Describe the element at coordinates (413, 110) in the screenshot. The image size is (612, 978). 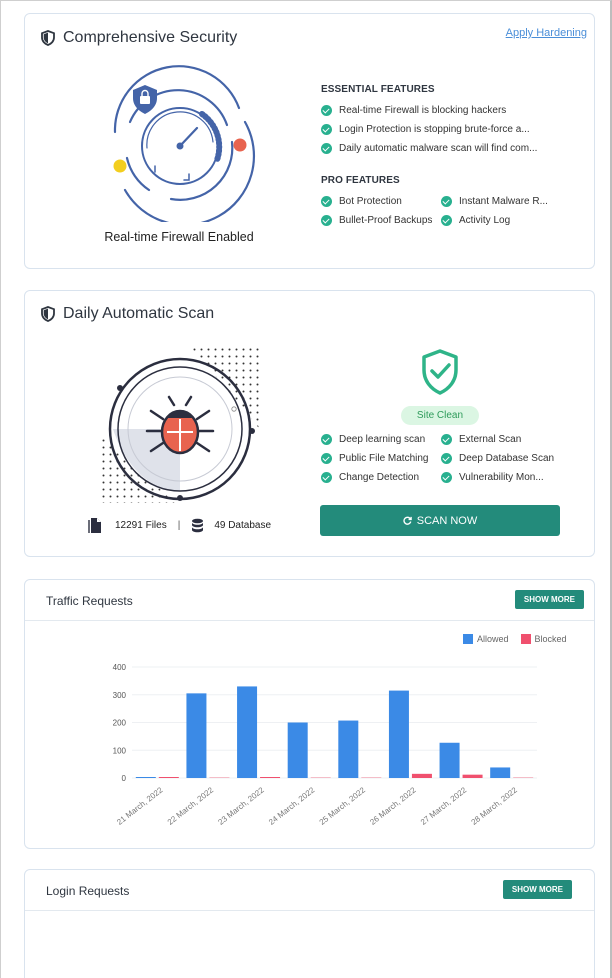
I see `essential-feature: Real-time Firewall is blocking hackers` at that location.